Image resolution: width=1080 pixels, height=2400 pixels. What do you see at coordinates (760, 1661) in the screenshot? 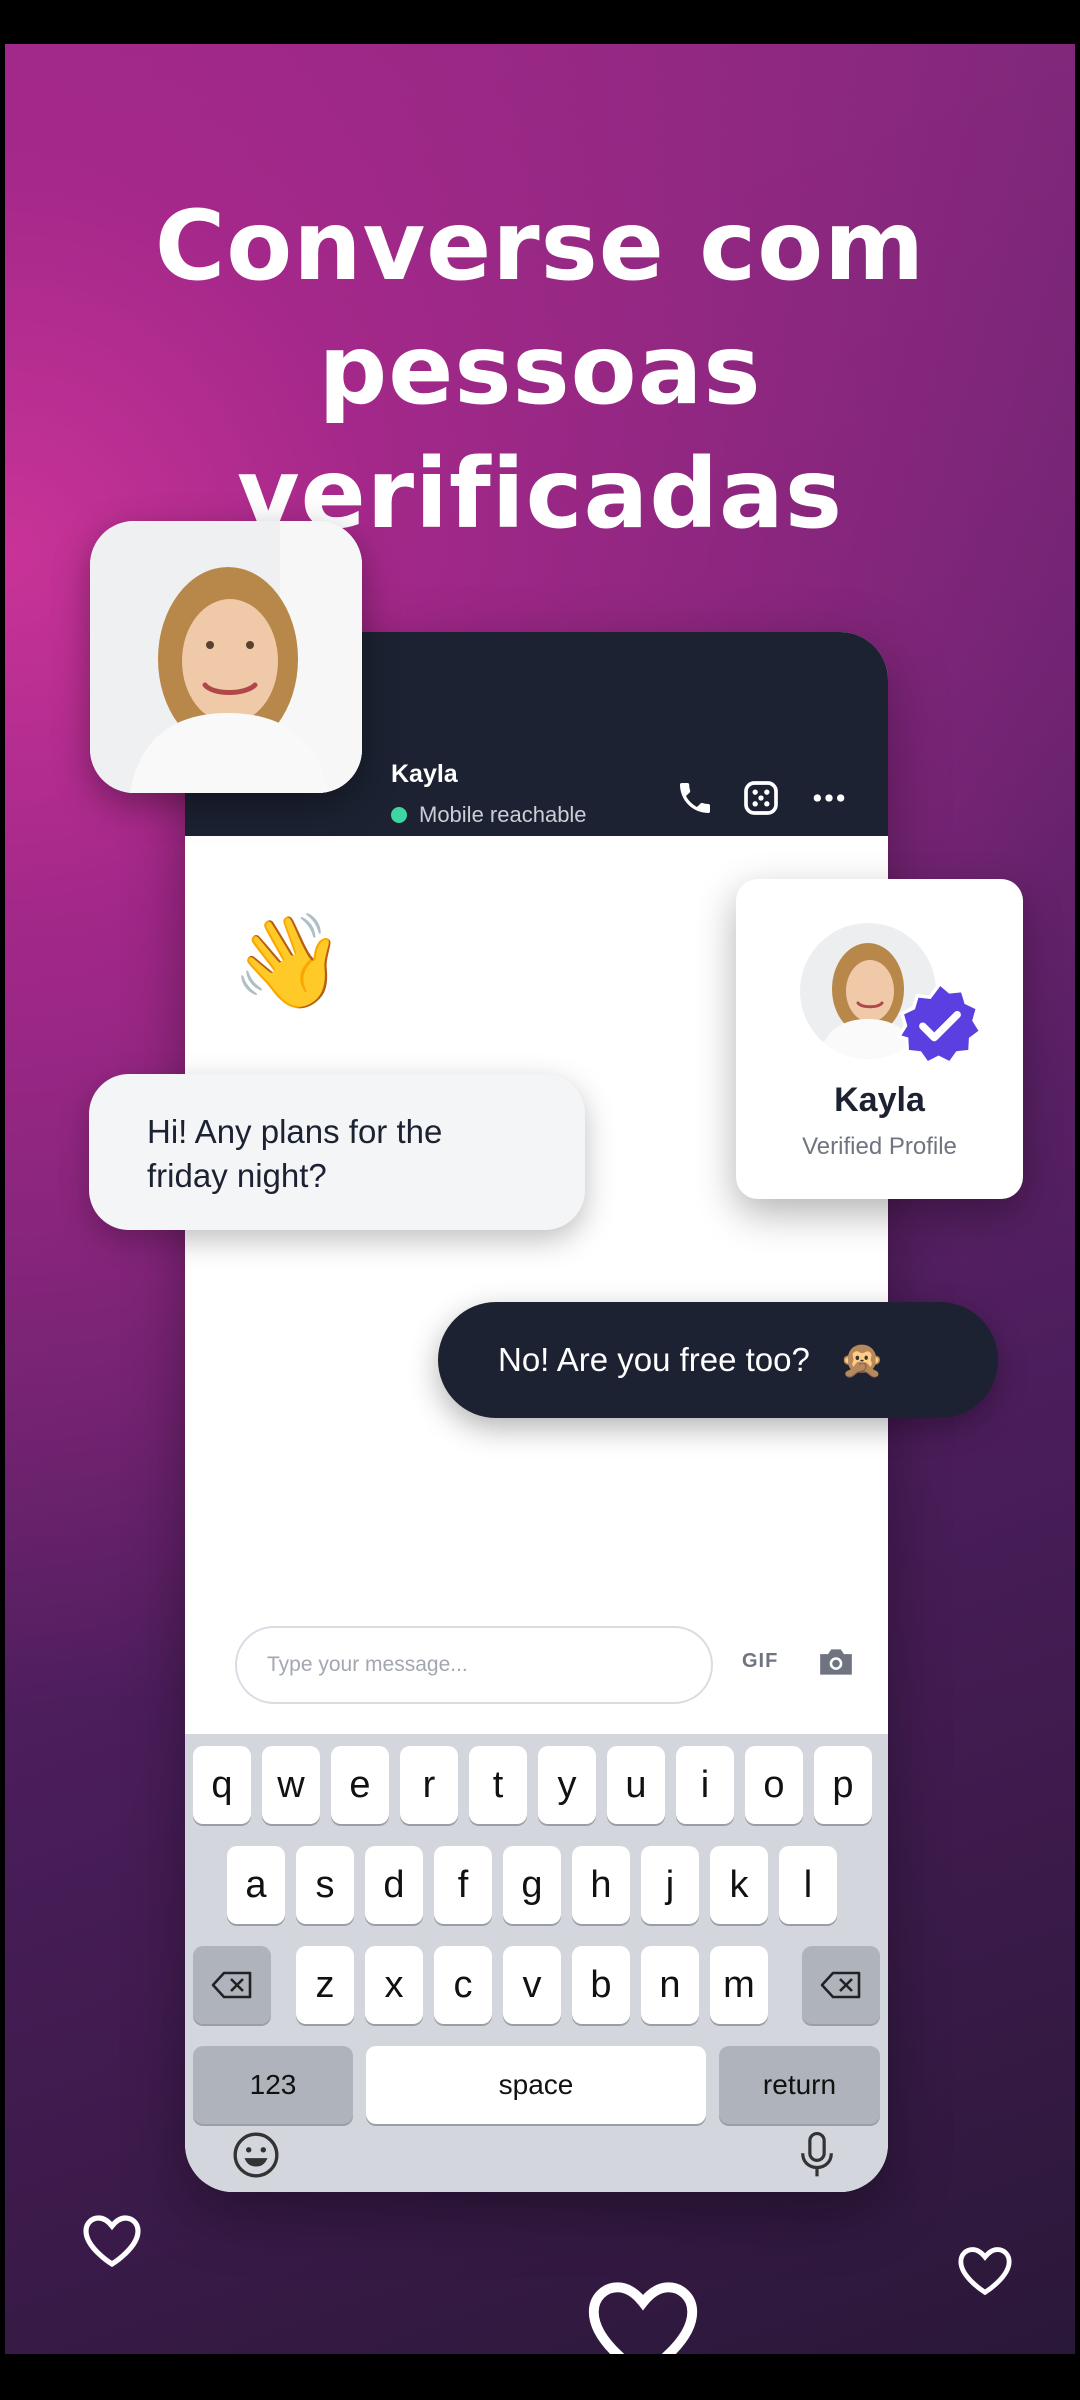
I see `gif-button: GIF` at bounding box center [760, 1661].